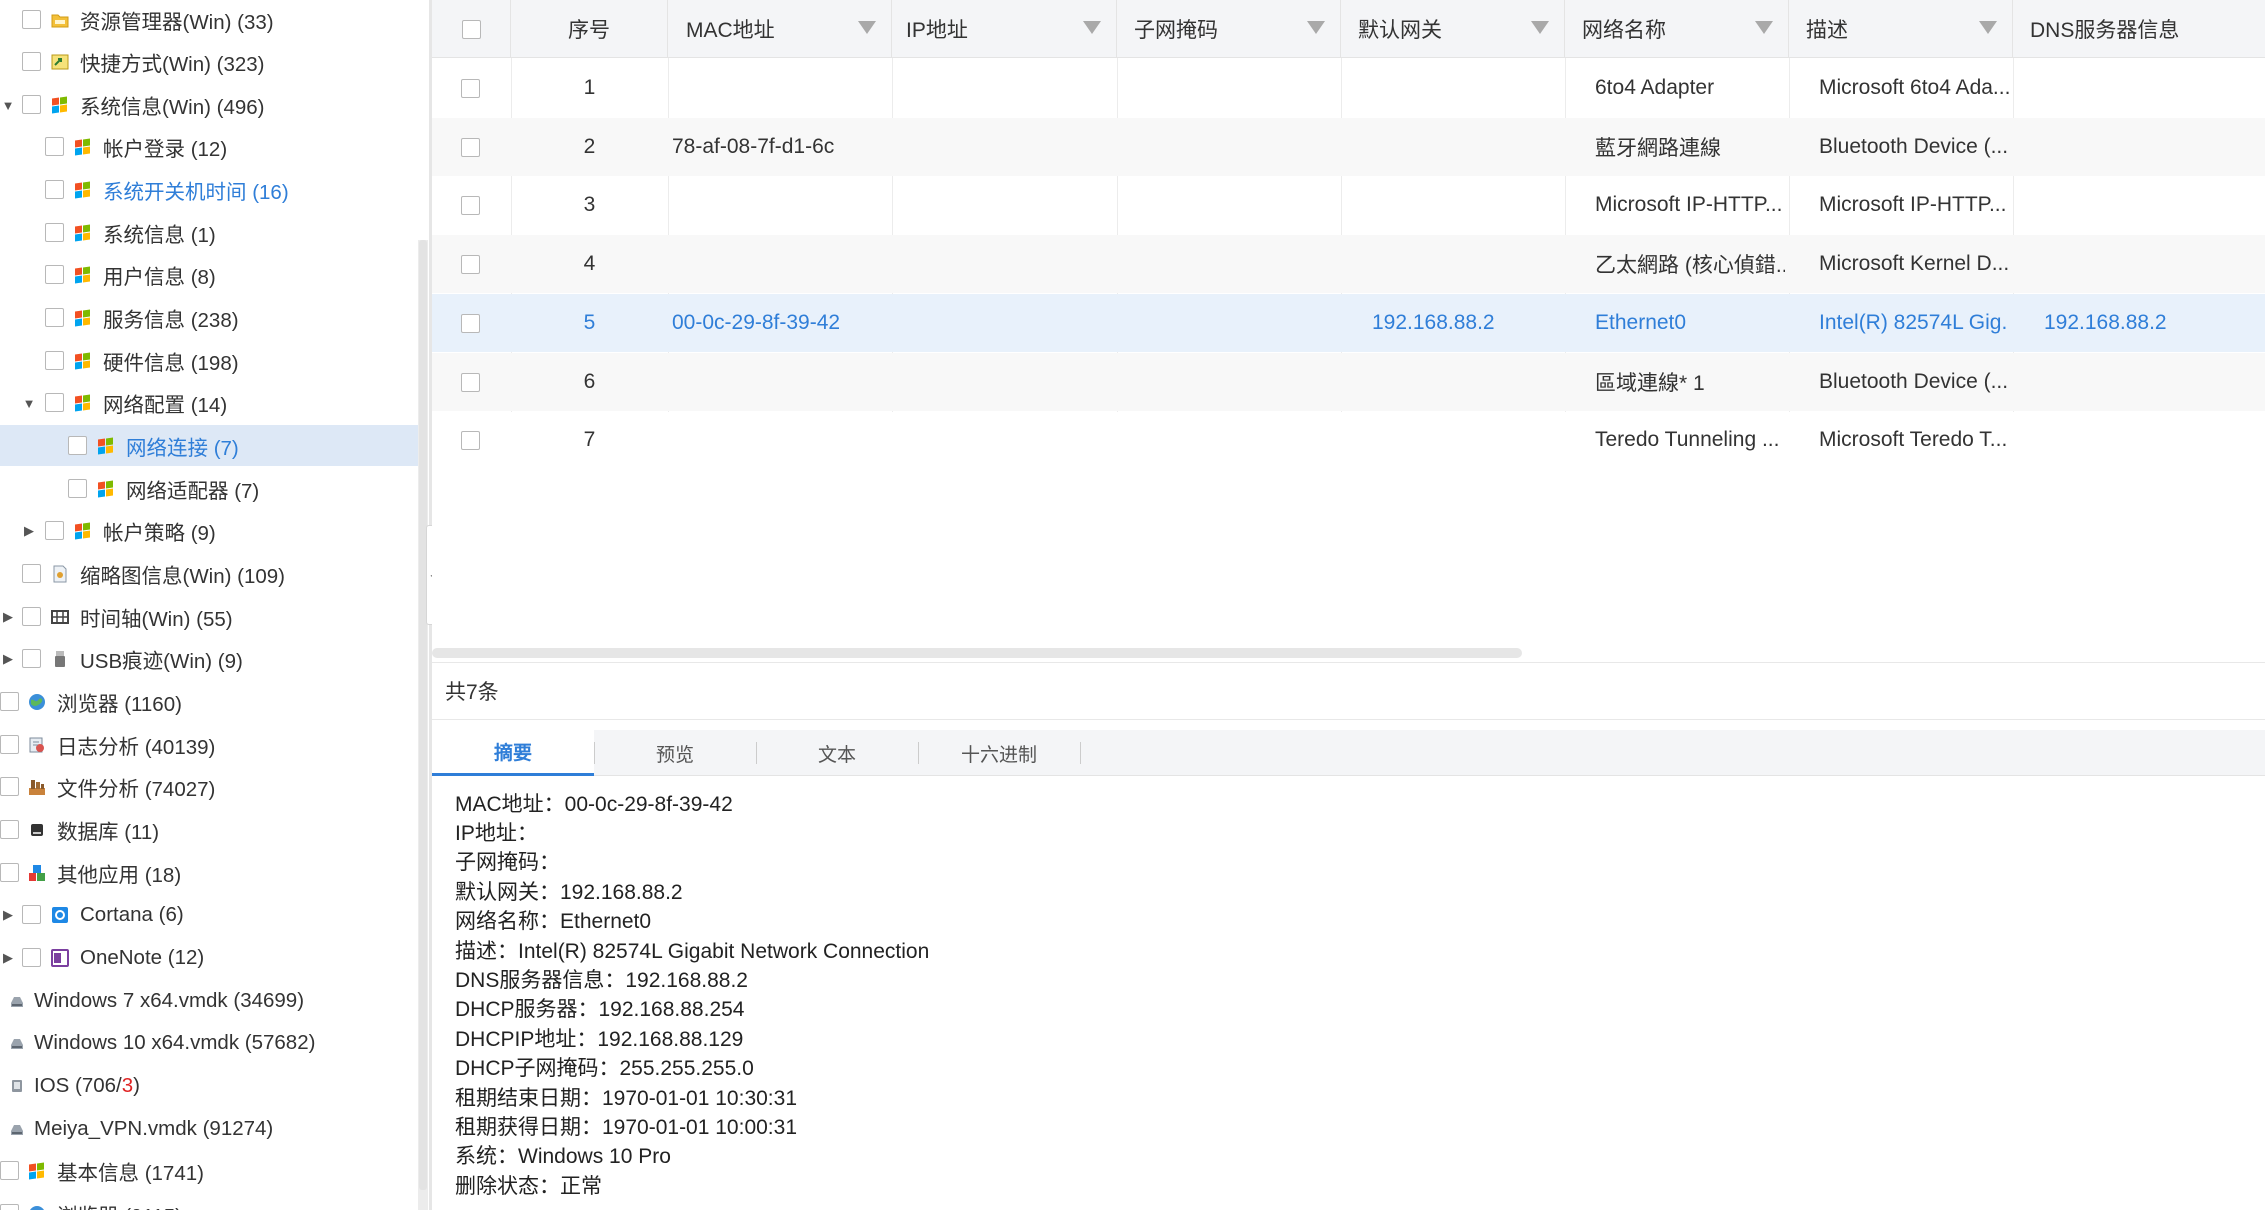 Image resolution: width=2265 pixels, height=1210 pixels. Describe the element at coordinates (600, 1010) in the screenshot. I see `detail-line: DHCP服务器：192.168.88.254` at that location.